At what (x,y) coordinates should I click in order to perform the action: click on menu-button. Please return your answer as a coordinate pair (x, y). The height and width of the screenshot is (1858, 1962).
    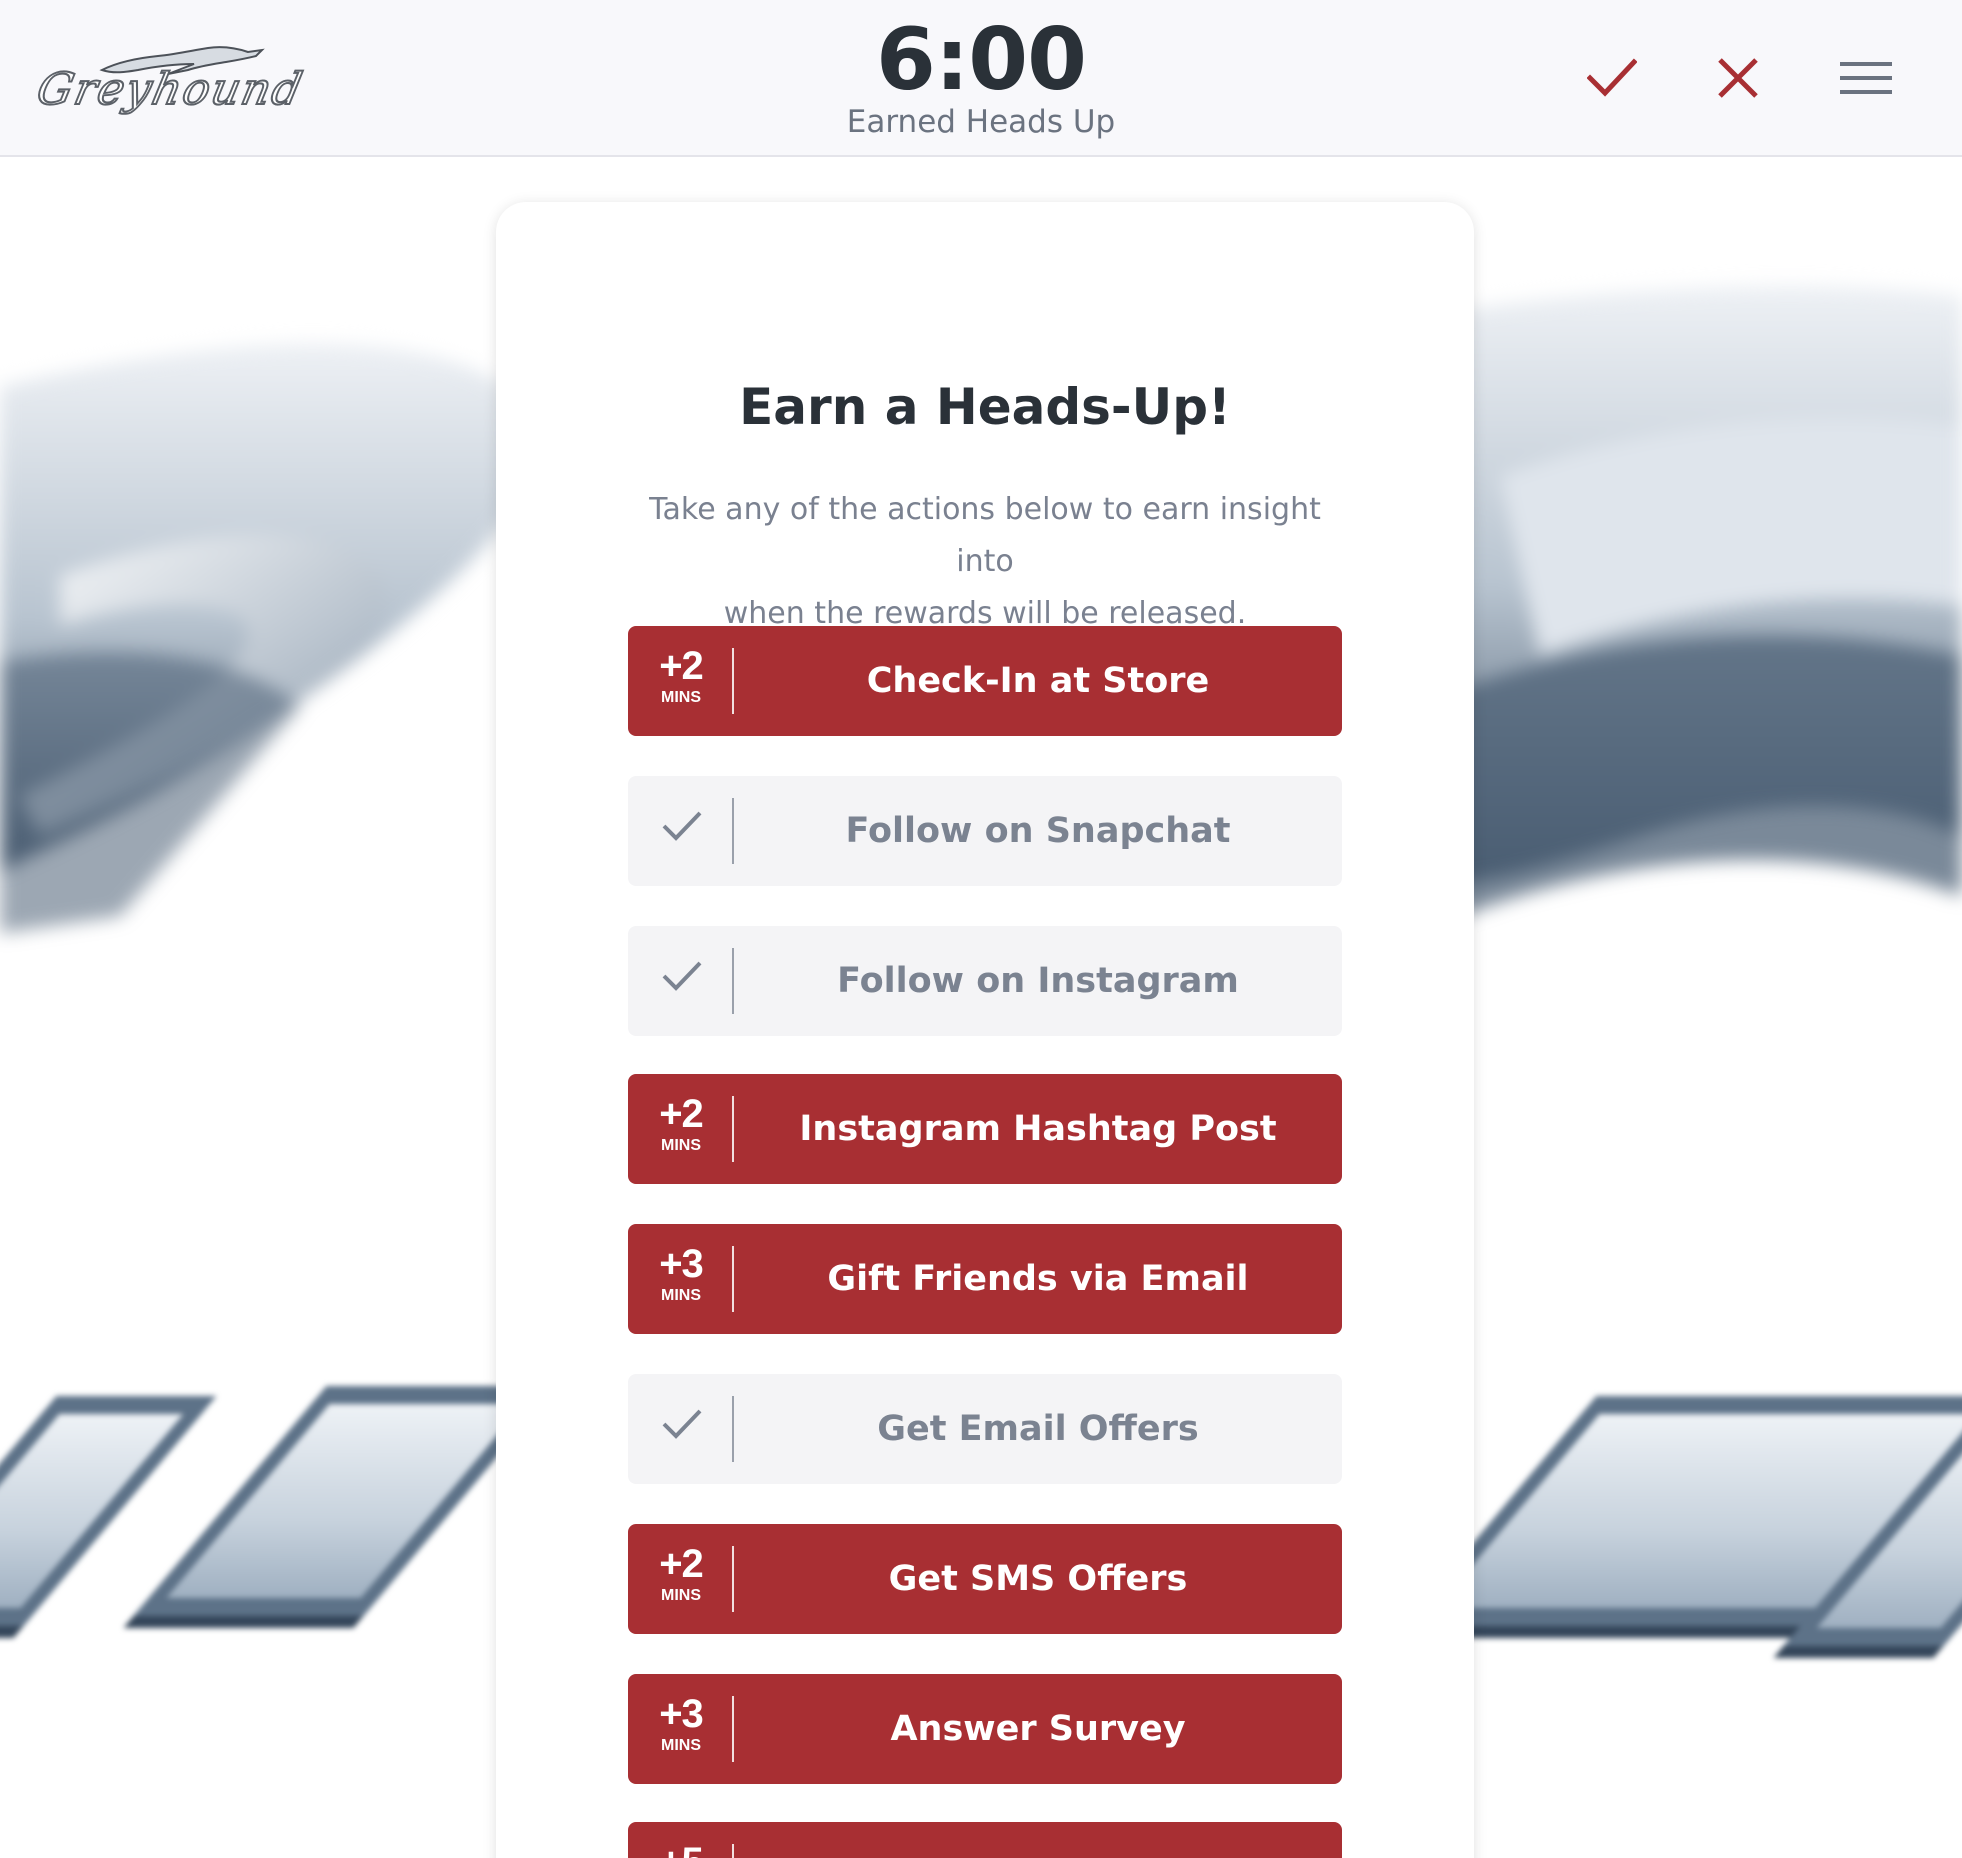
    Looking at the image, I should click on (1866, 78).